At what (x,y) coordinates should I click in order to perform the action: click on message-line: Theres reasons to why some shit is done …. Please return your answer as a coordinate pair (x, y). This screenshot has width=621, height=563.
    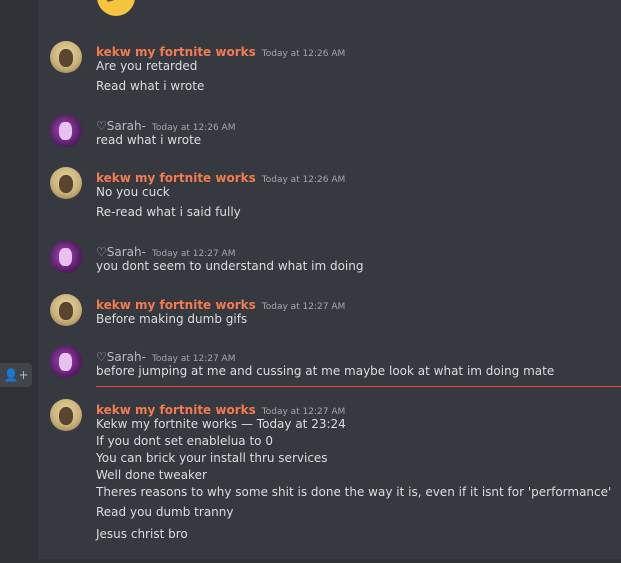
    Looking at the image, I should click on (354, 492).